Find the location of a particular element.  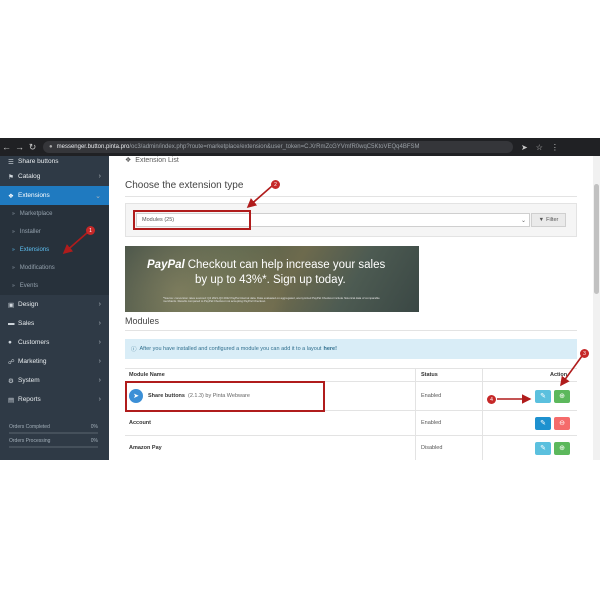

annotation-badge-1: 1 is located at coordinates (90, 230).